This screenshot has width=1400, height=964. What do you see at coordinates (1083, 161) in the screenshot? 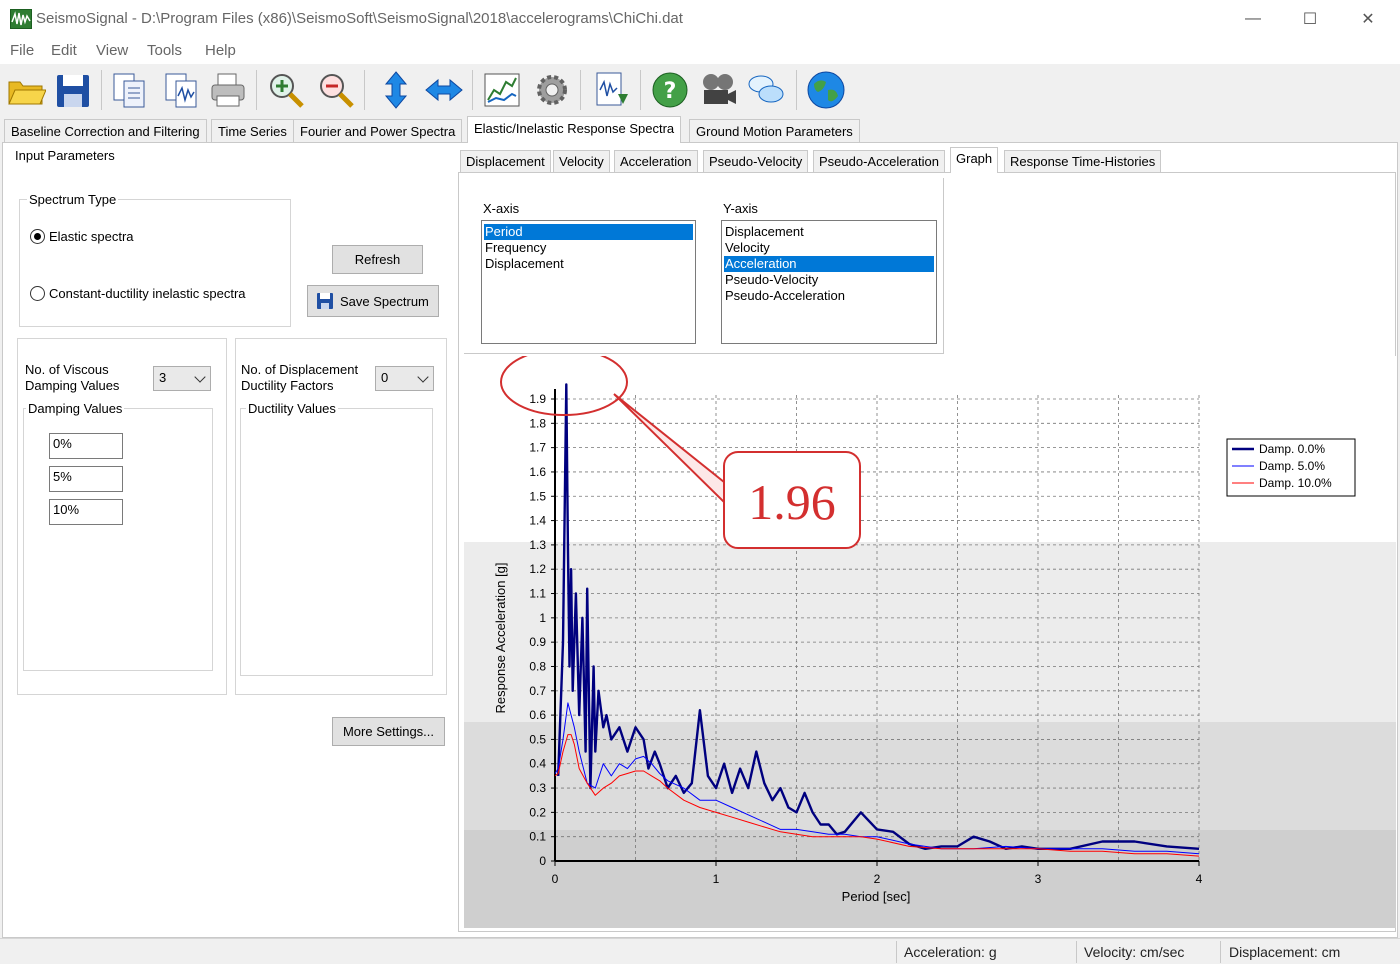
I see `subtab-response-time-histories: Response Time-Histories` at bounding box center [1083, 161].